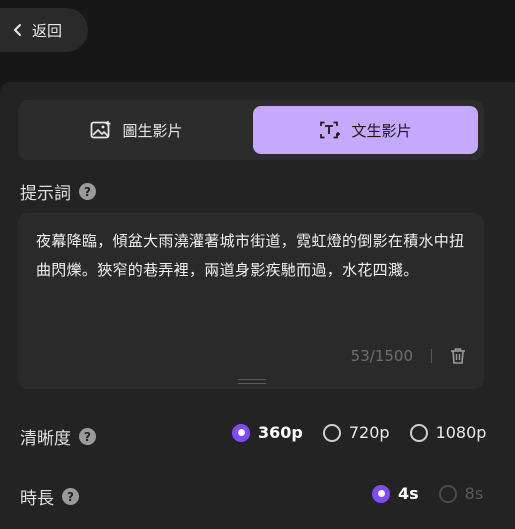 The image size is (515, 529). I want to click on duration-label: 時長 ?, so click(49, 496).